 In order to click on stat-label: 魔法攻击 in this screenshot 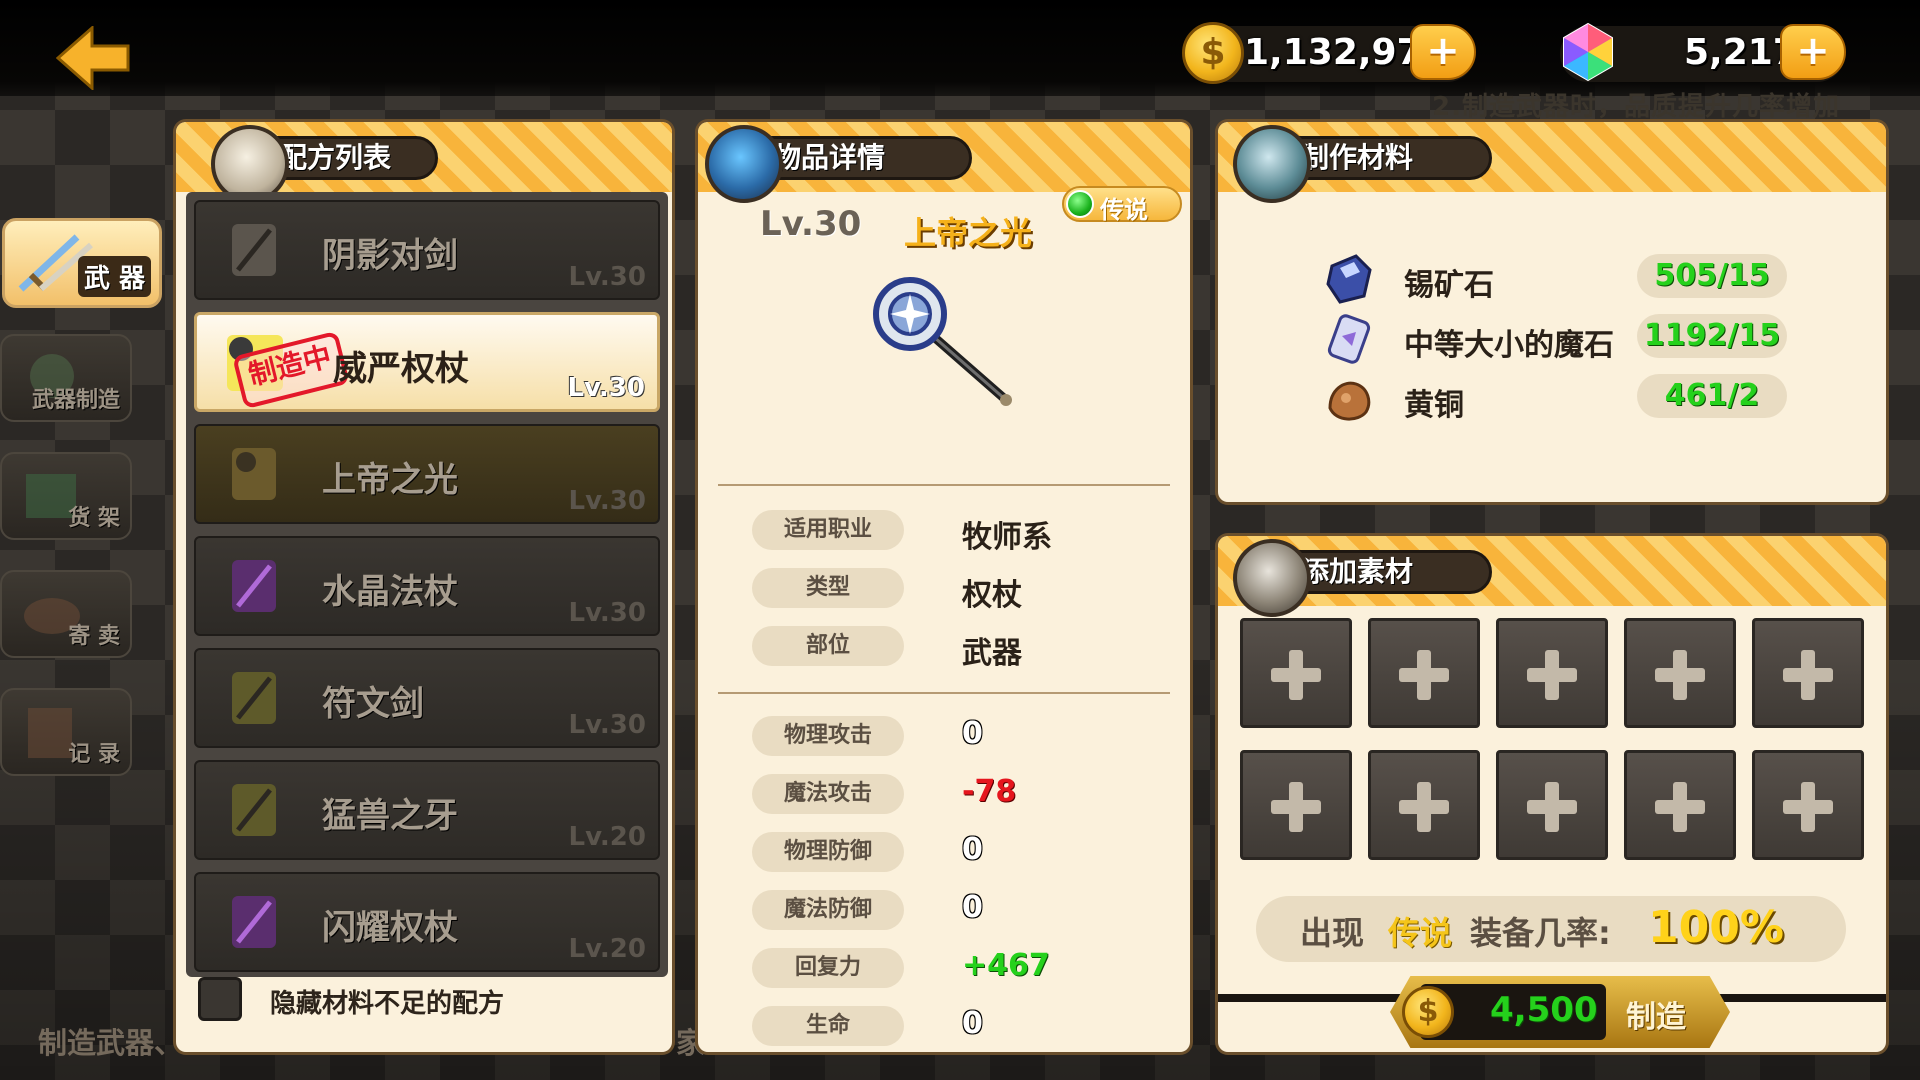, I will do `click(828, 794)`.